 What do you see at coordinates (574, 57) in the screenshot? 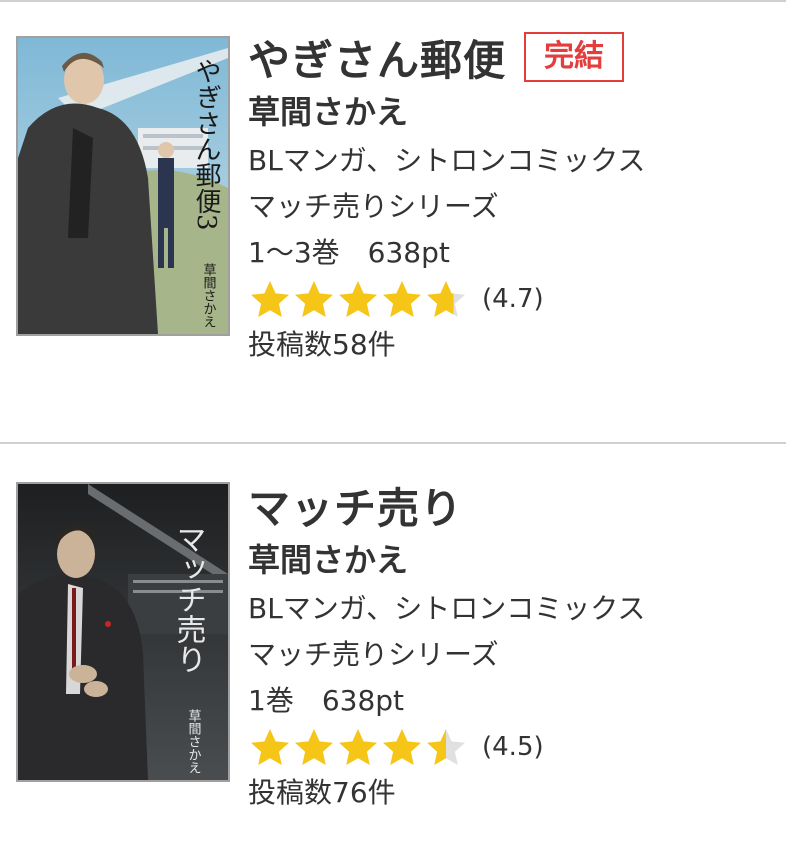
I see `completed-badge: 完結` at bounding box center [574, 57].